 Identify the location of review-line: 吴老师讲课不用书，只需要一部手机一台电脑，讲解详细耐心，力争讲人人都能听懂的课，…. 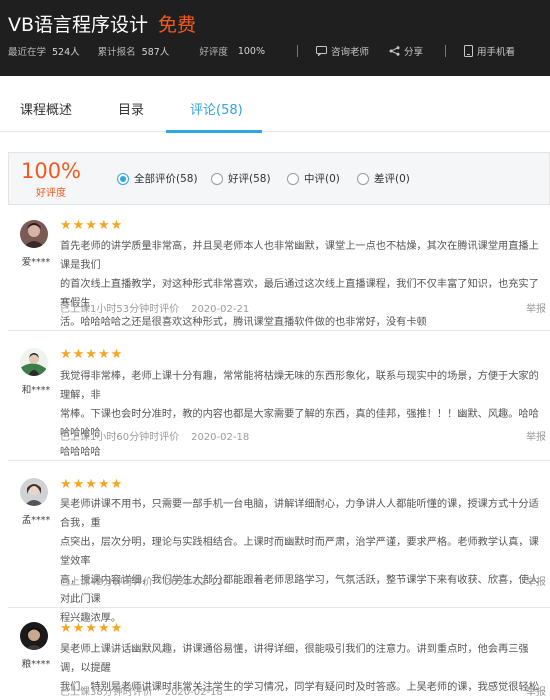
(299, 514).